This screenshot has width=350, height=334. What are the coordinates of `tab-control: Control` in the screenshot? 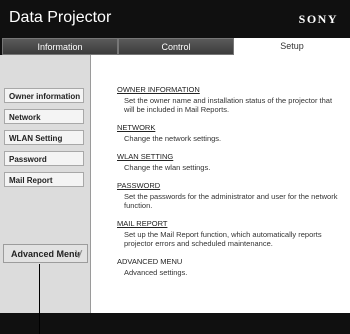 It's located at (176, 46).